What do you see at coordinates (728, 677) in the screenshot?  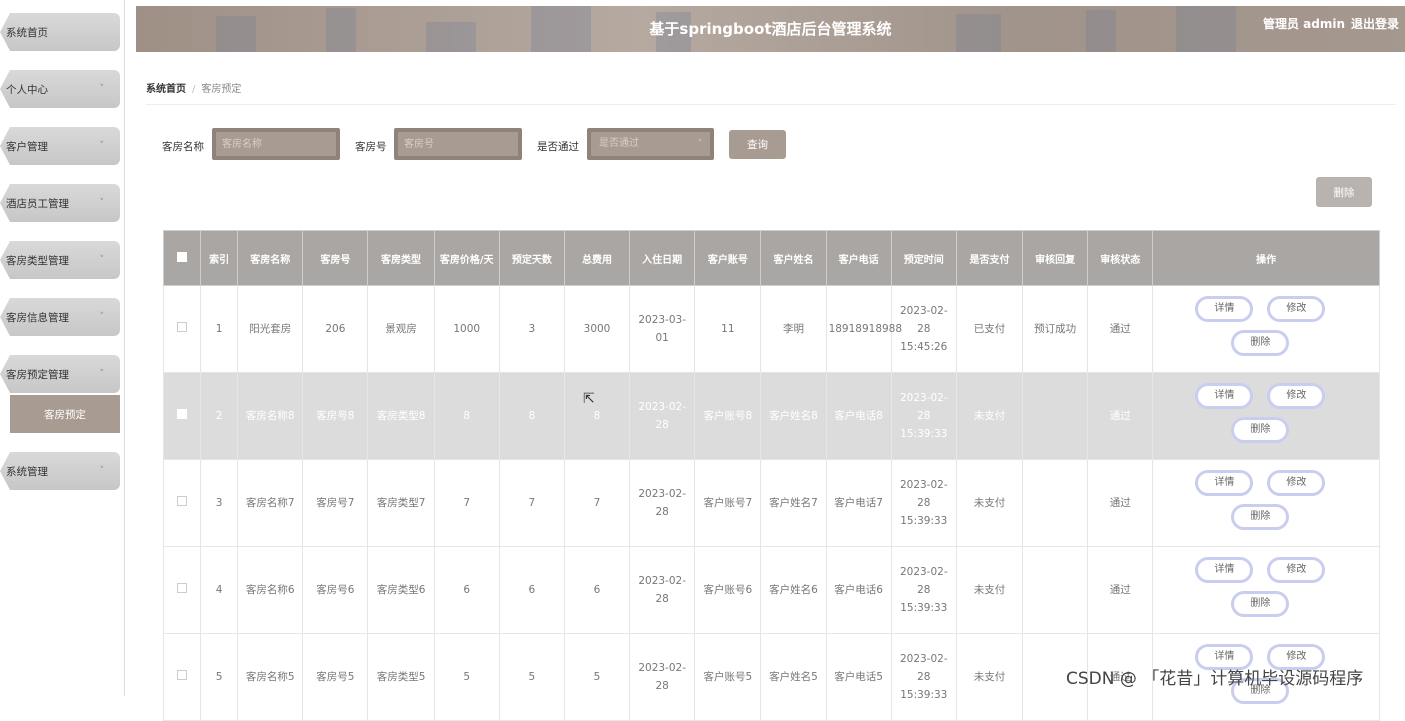 I see `table-cell-account: 客户账号5` at bounding box center [728, 677].